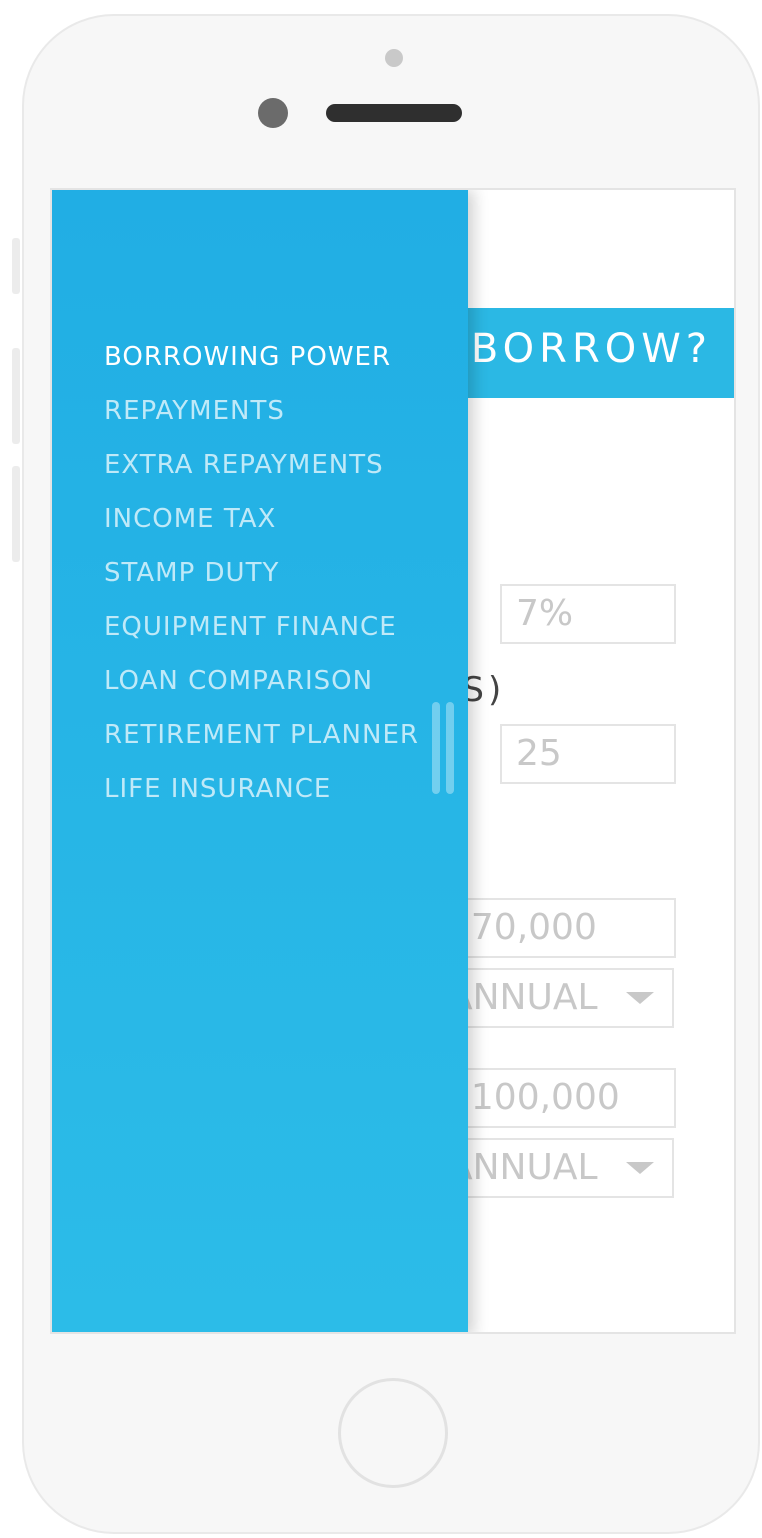 Image resolution: width=762 pixels, height=1538 pixels. I want to click on volume-down-button, so click(16, 514).